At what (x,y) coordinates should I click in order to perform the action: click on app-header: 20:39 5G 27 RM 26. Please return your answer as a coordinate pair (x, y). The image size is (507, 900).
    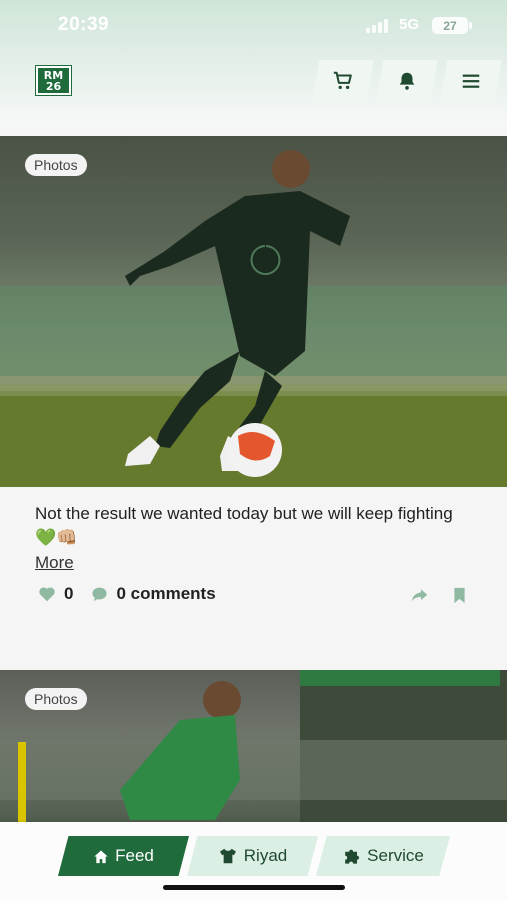
    Looking at the image, I should click on (253, 64).